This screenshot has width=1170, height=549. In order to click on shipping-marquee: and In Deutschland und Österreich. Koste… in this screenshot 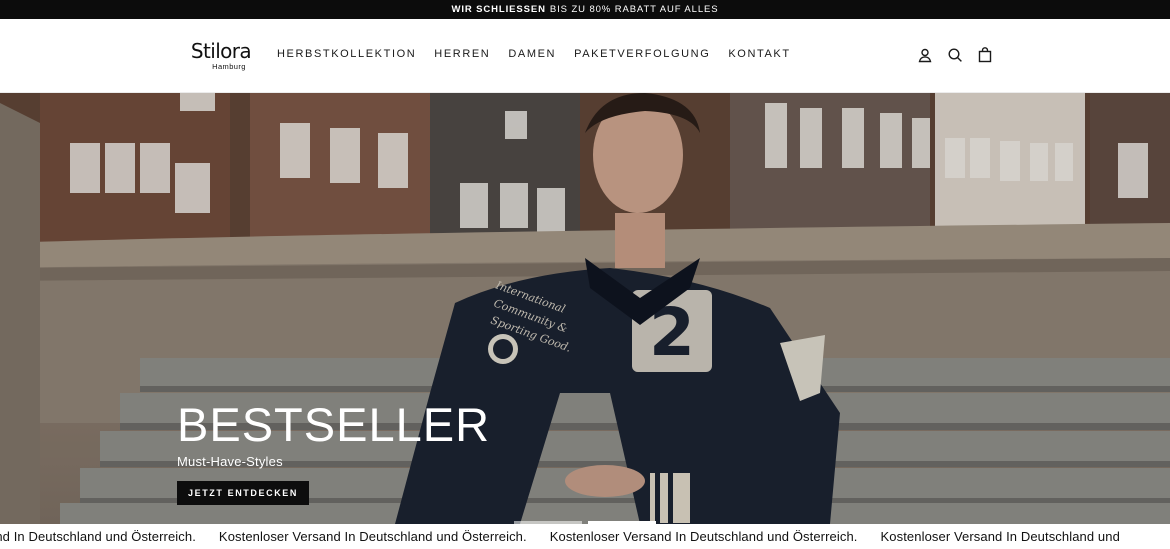, I will do `click(585, 536)`.